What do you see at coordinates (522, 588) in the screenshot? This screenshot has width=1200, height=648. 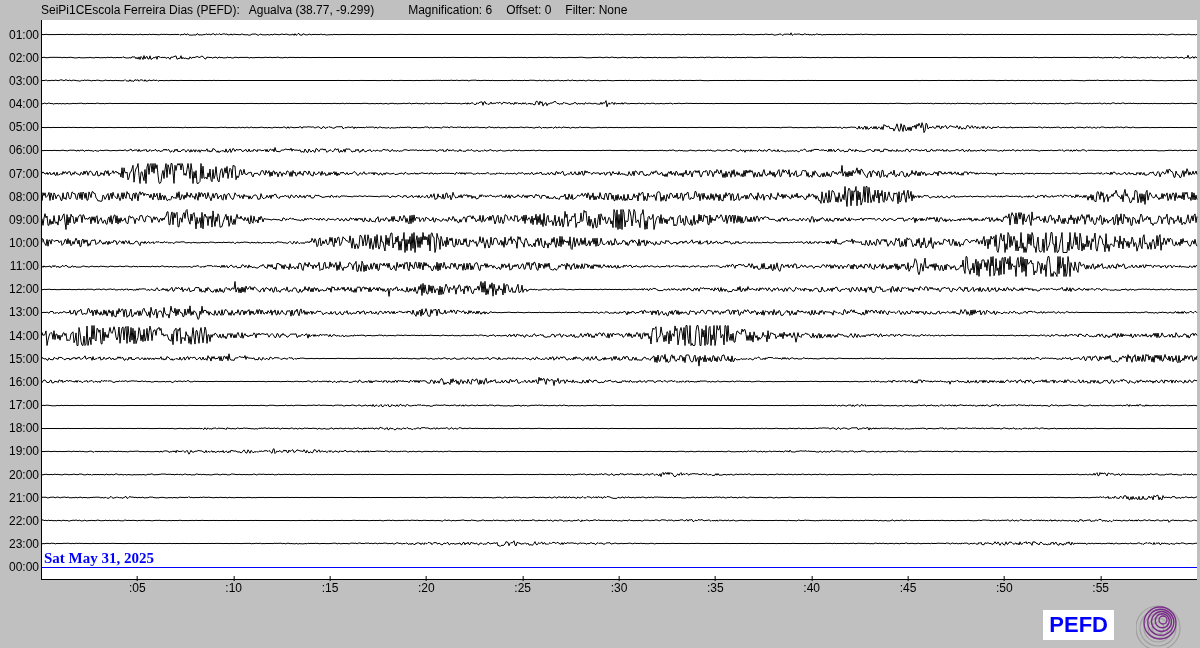 I see `axis-tick-label: :25` at bounding box center [522, 588].